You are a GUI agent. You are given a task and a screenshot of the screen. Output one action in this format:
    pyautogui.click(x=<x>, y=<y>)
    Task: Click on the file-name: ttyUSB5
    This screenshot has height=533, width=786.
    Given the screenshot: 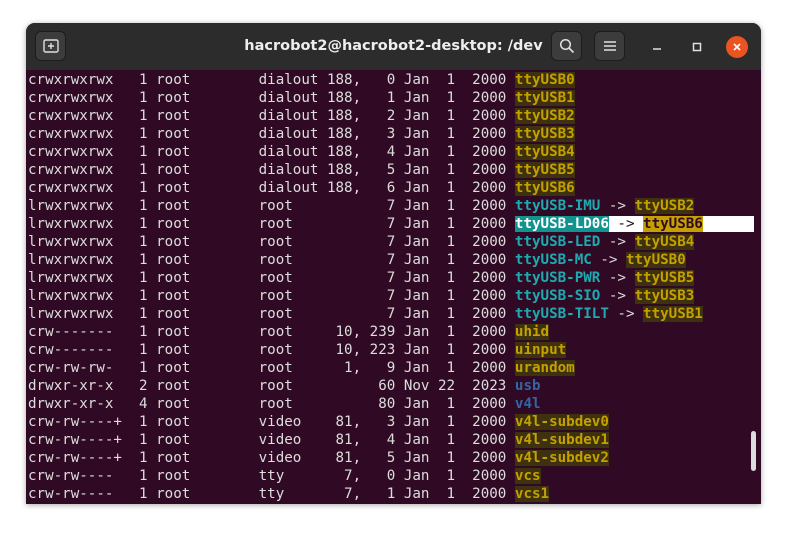 What is the action you would take?
    pyautogui.click(x=544, y=170)
    